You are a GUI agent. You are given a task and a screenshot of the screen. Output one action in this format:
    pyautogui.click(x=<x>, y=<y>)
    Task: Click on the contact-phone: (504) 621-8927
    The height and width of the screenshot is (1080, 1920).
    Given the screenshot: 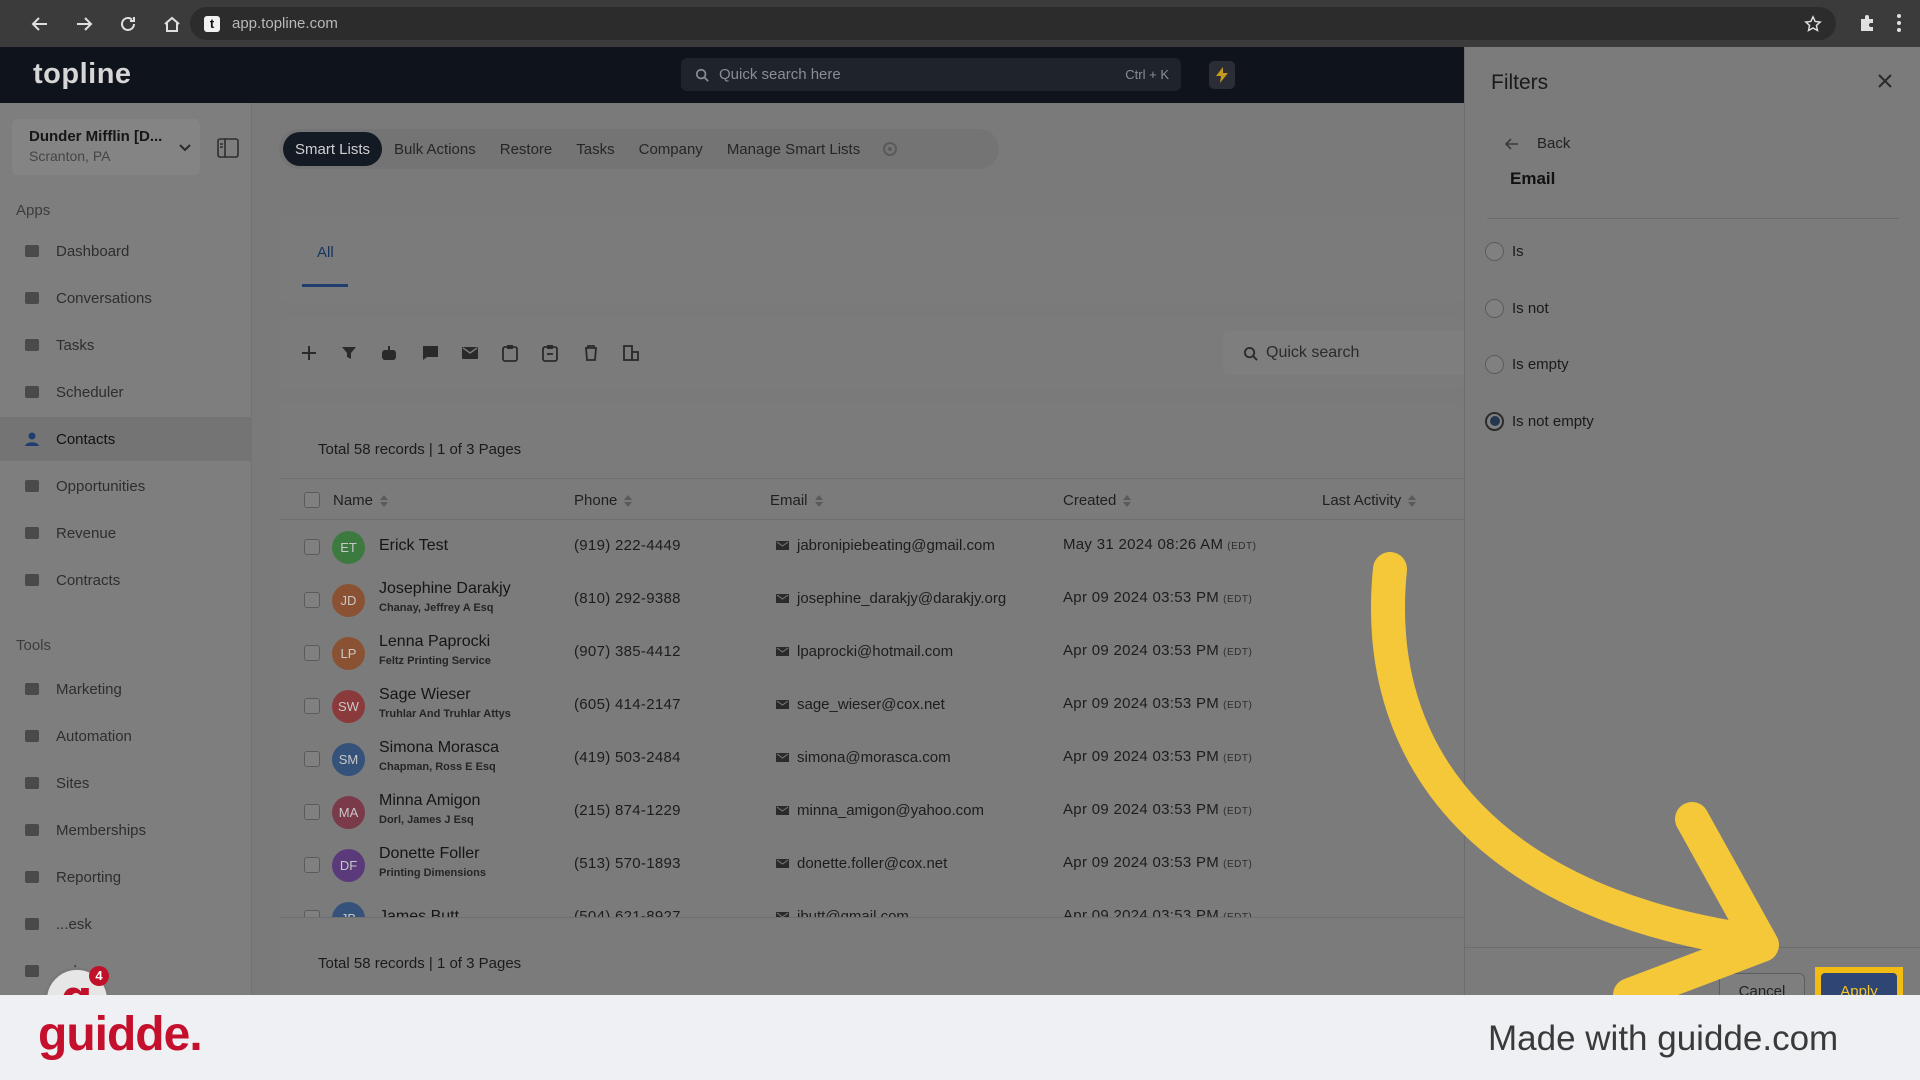 What is the action you would take?
    pyautogui.click(x=627, y=912)
    